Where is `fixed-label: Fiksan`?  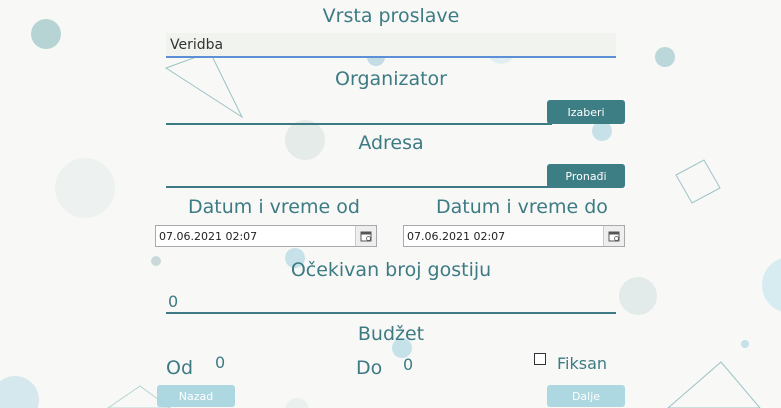
fixed-label: Fiksan is located at coordinates (582, 363).